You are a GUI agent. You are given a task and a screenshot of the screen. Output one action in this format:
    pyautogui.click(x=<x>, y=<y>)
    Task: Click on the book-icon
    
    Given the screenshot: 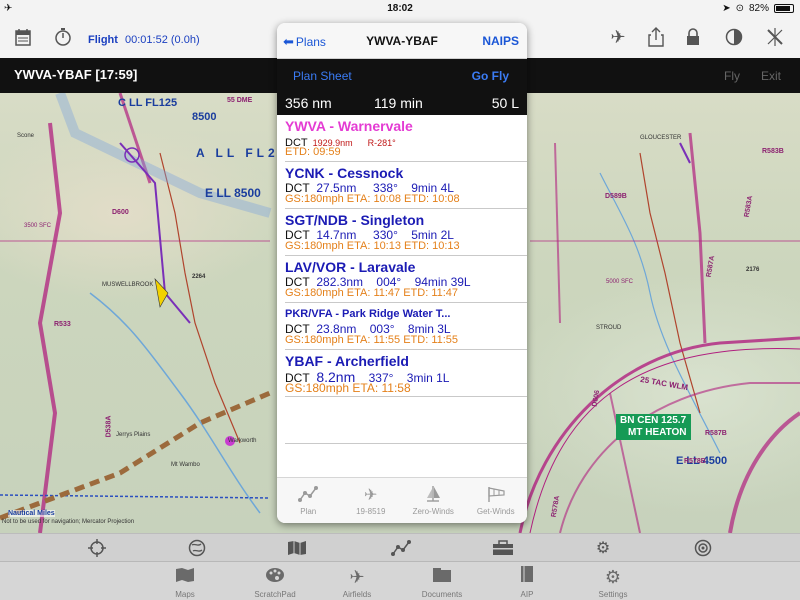 What is the action you would take?
    pyautogui.click(x=527, y=577)
    